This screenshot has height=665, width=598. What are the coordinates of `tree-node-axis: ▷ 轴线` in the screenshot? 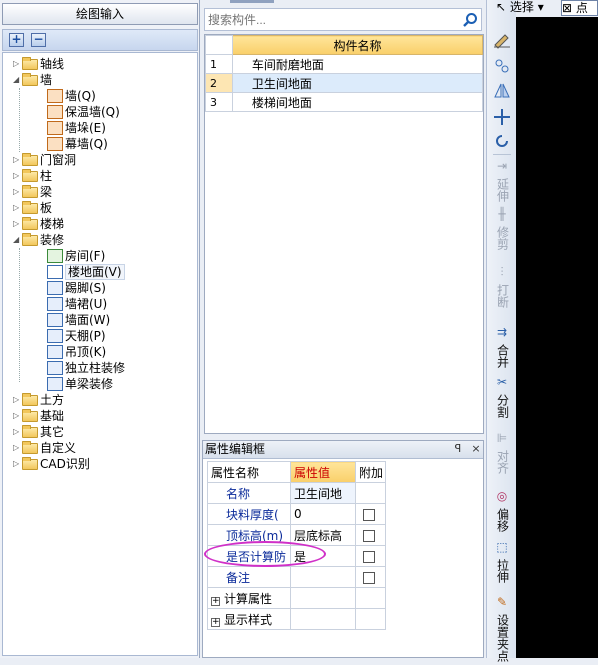 It's located at (38, 64).